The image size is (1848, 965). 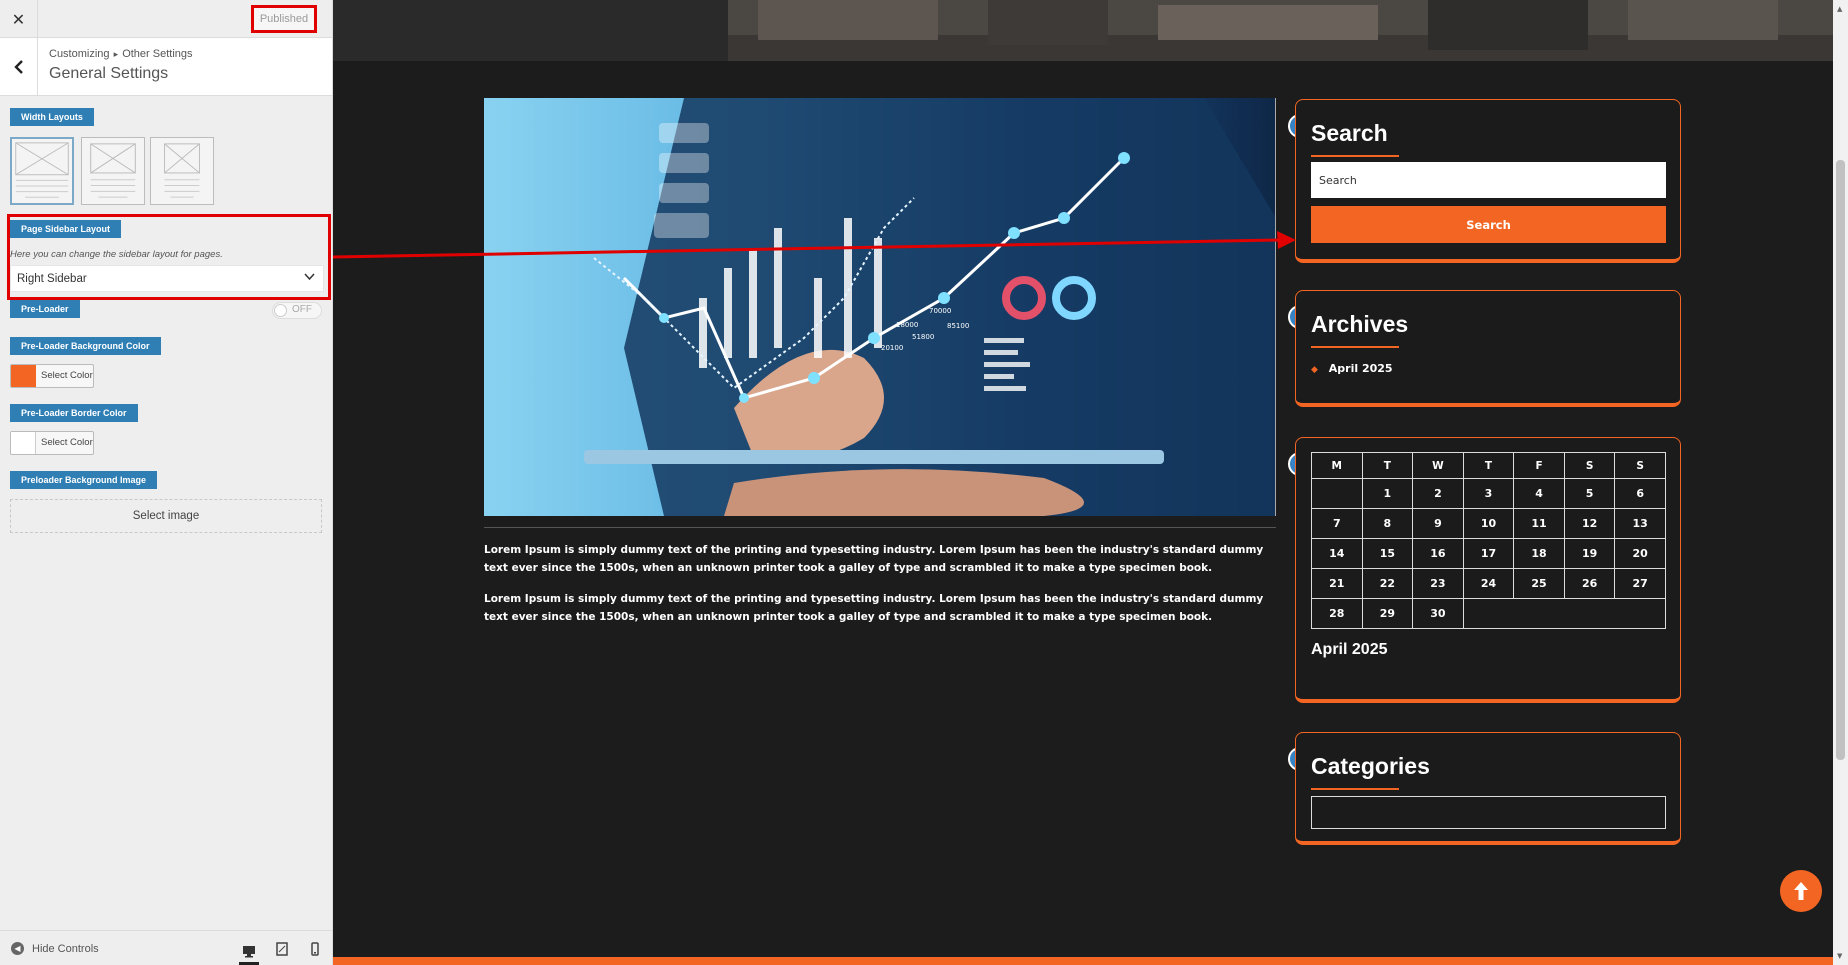 What do you see at coordinates (1564, 613) in the screenshot?
I see `calendar-pad` at bounding box center [1564, 613].